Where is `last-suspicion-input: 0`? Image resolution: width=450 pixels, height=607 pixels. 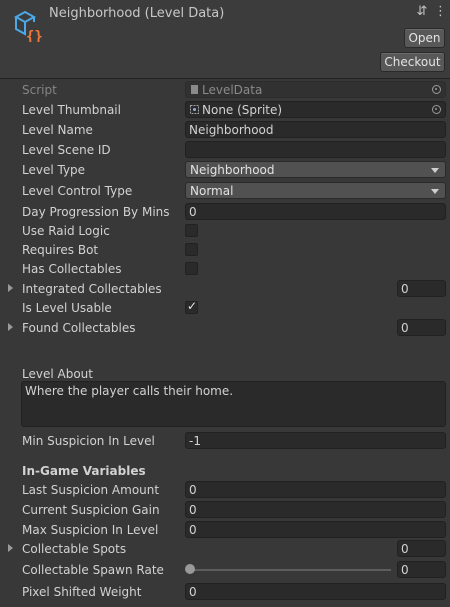
last-suspicion-input: 0 is located at coordinates (315, 489).